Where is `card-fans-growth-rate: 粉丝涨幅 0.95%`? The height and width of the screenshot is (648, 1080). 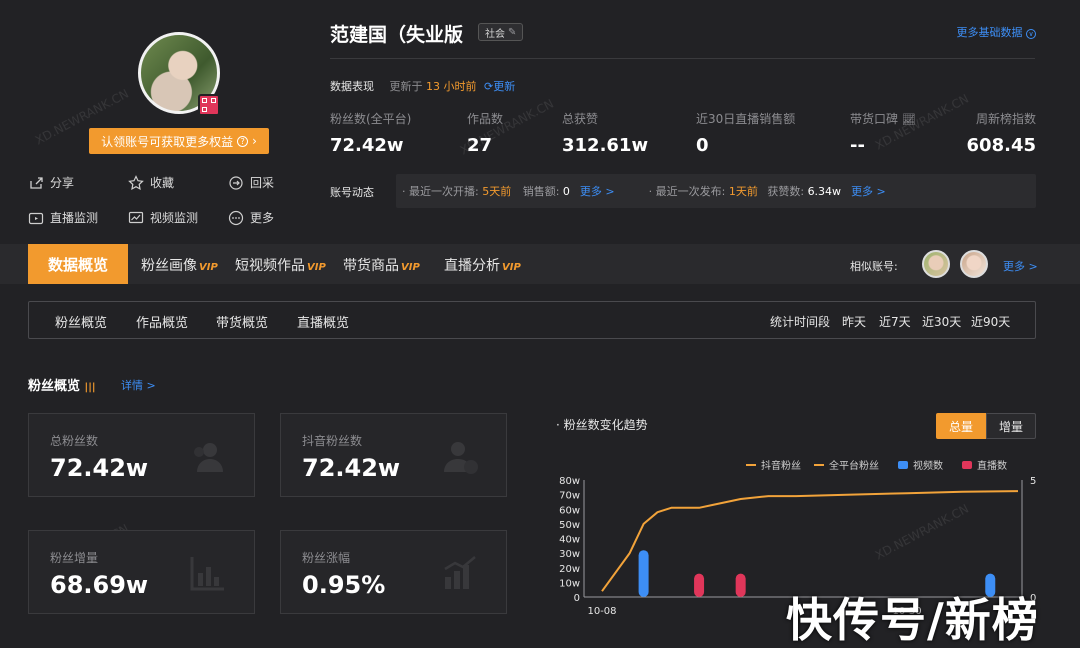 card-fans-growth-rate: 粉丝涨幅 0.95% is located at coordinates (393, 572).